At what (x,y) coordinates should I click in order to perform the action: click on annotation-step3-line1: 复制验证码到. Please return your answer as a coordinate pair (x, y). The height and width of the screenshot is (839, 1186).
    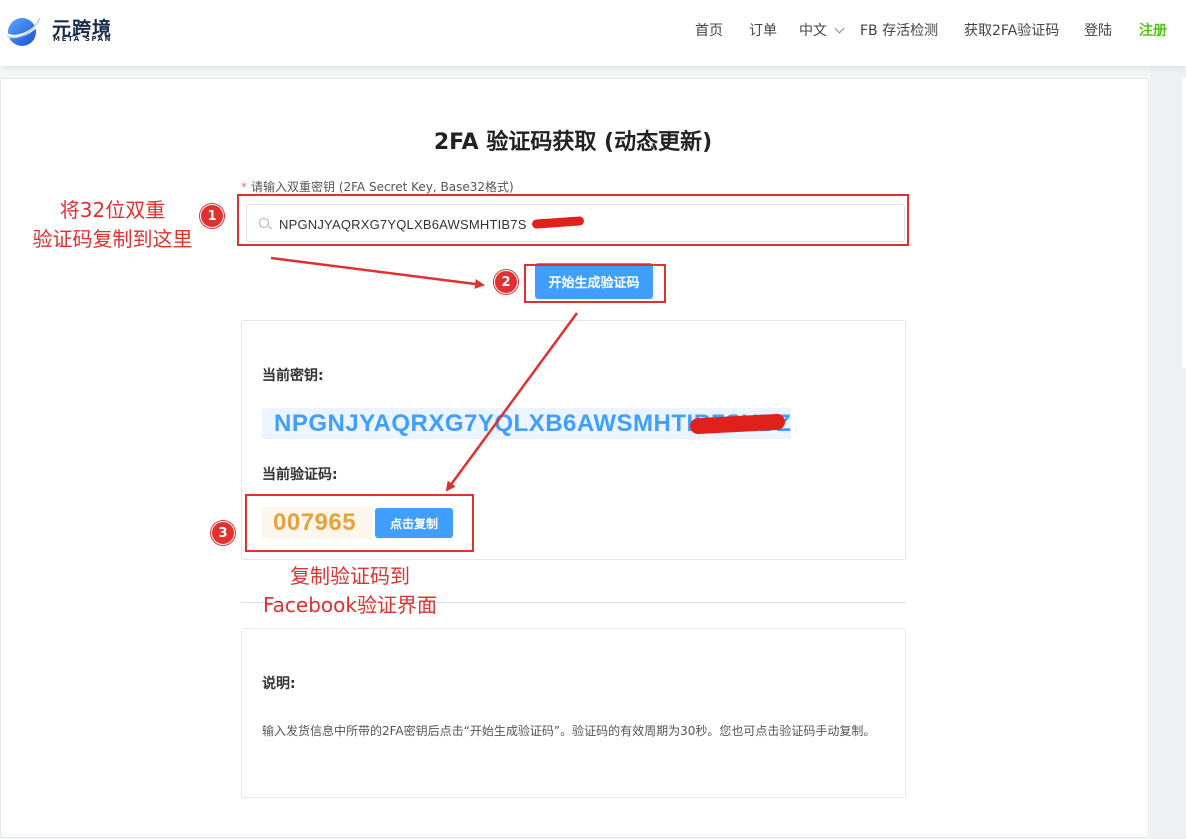
    Looking at the image, I should click on (350, 576).